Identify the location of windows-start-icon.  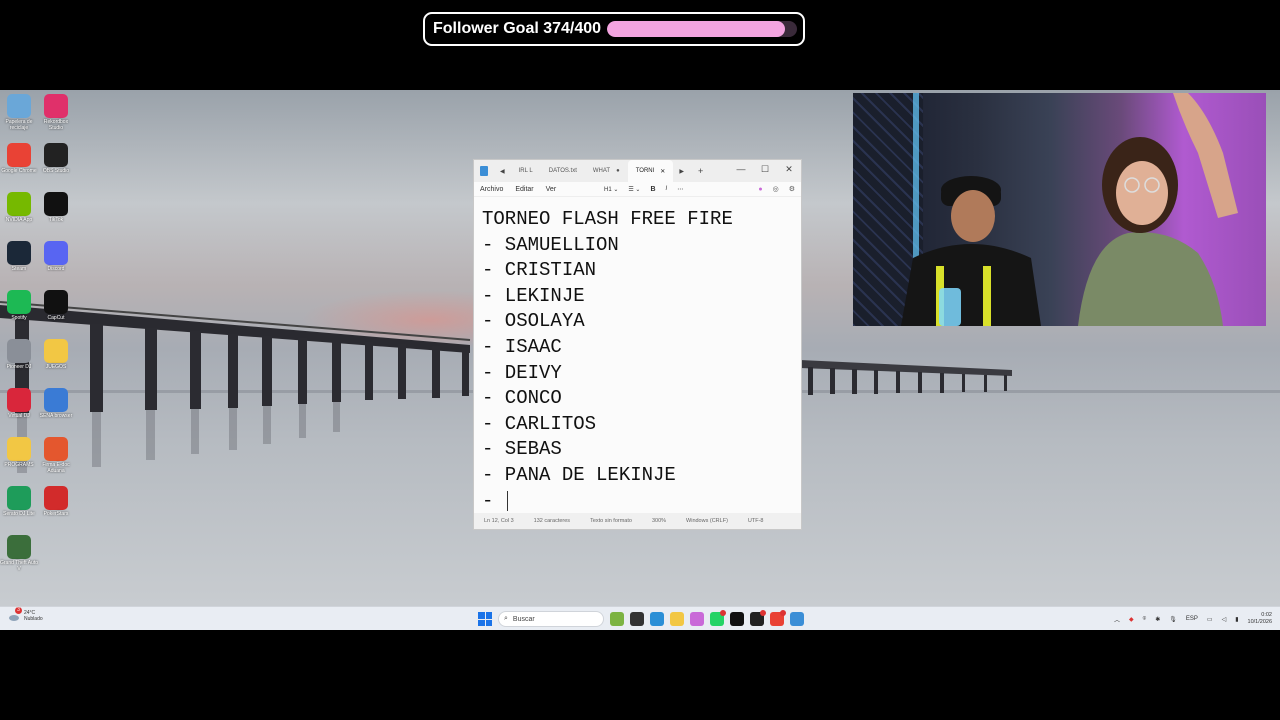
(485, 619).